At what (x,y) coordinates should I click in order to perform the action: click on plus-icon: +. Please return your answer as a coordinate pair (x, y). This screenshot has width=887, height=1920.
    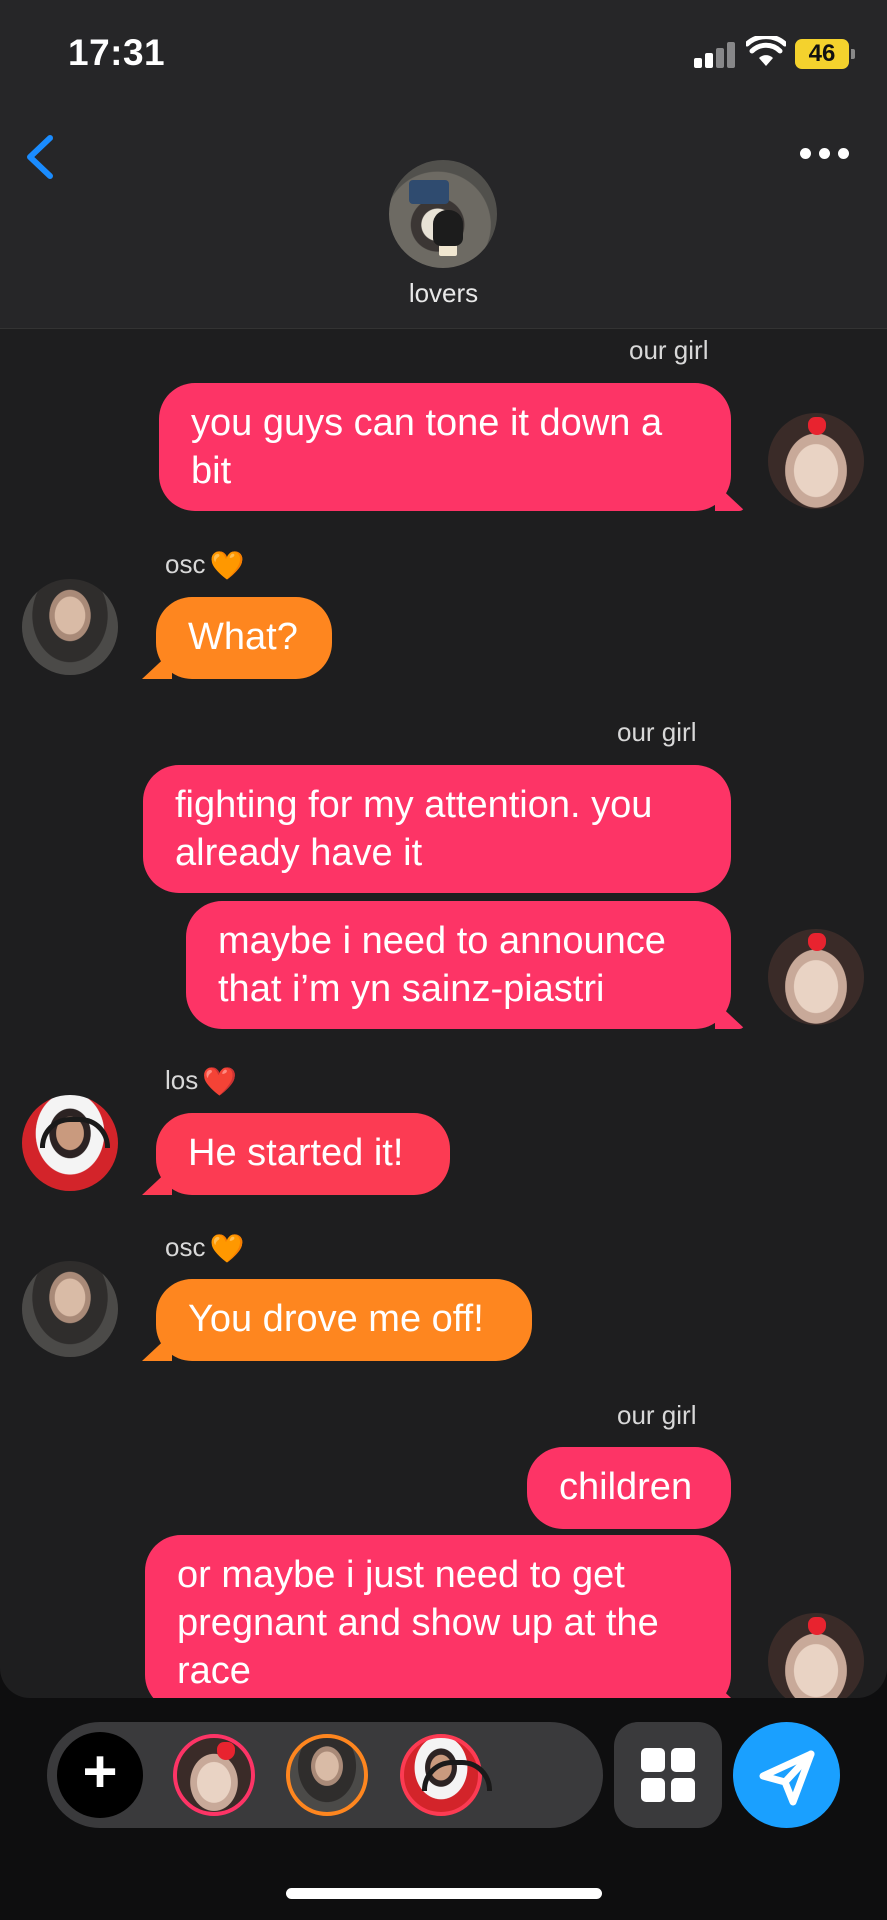
    Looking at the image, I should click on (100, 1775).